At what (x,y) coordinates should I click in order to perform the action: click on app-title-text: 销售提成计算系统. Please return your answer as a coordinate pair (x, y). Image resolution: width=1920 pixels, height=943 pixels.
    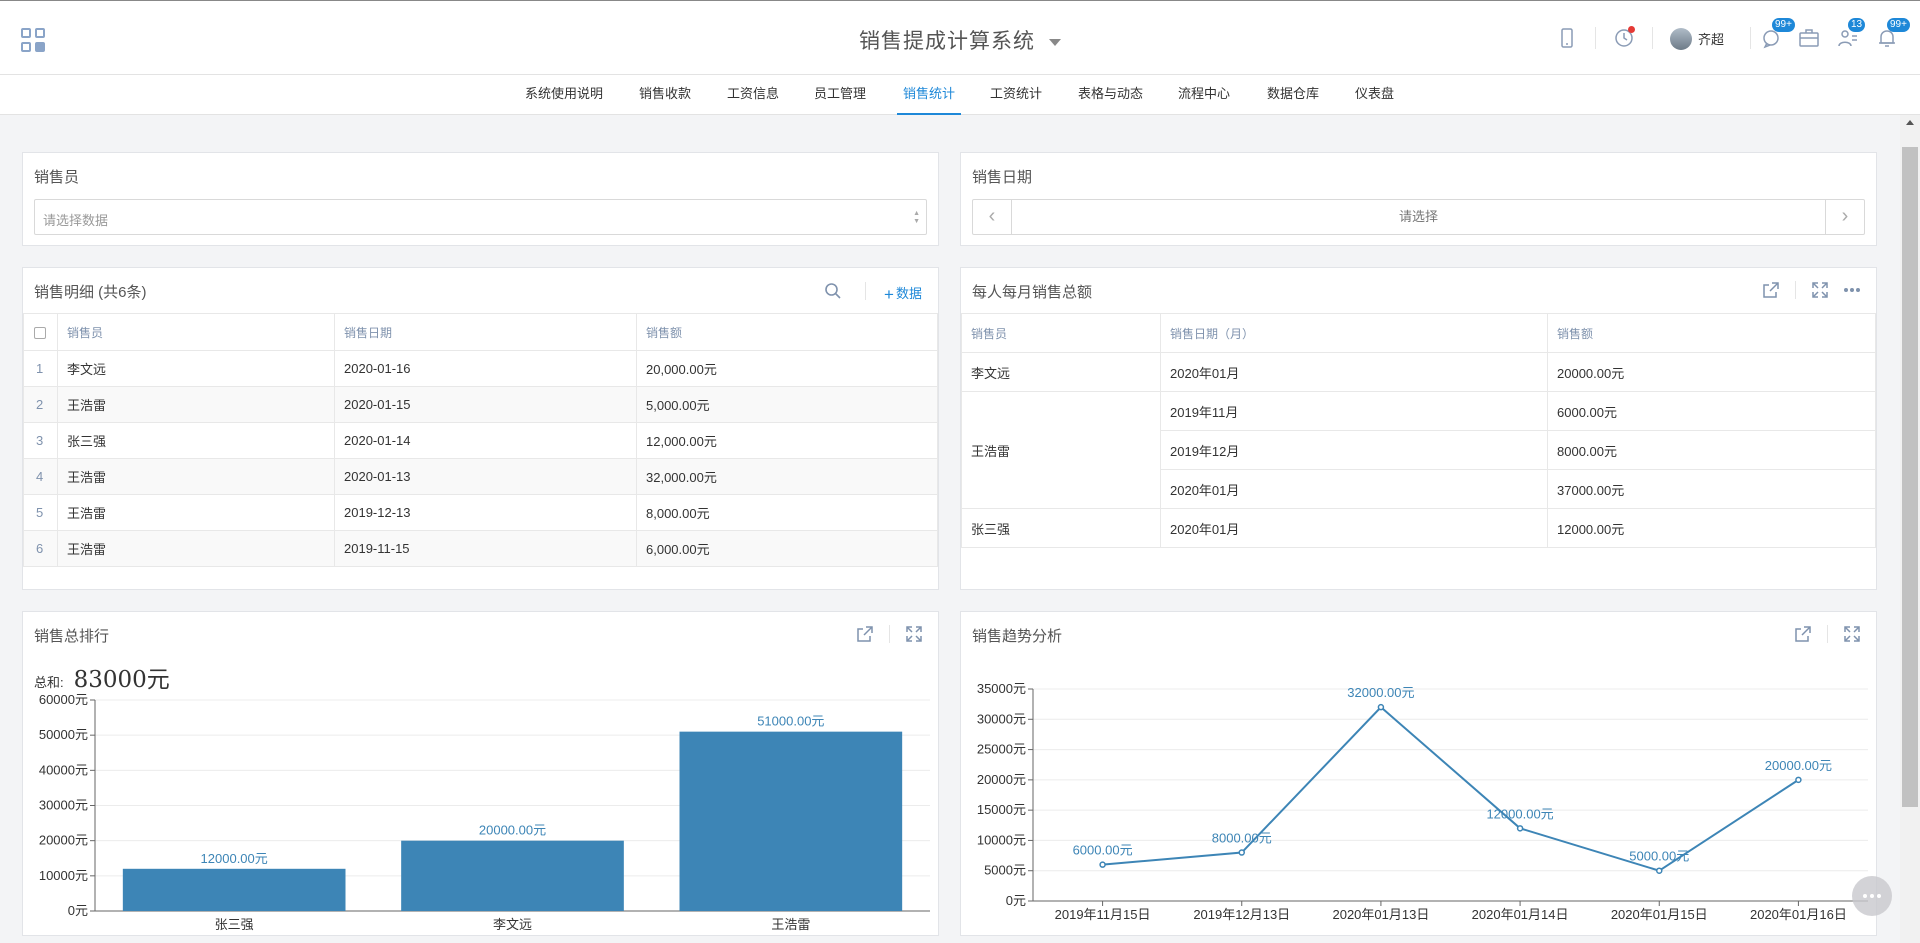
    Looking at the image, I should click on (947, 41).